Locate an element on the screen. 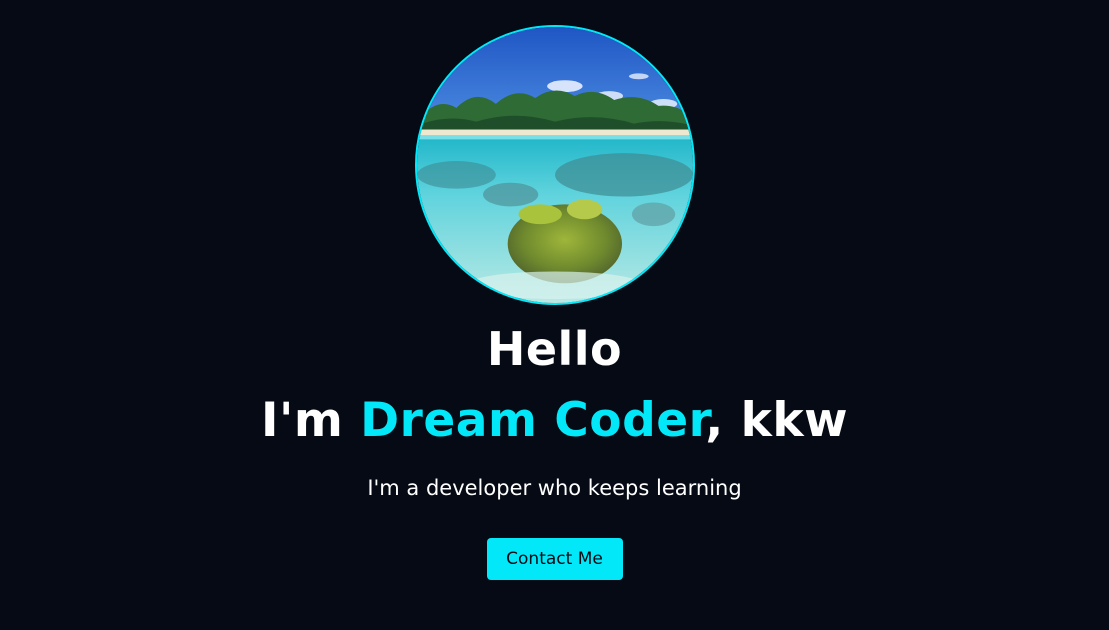  avatar-image is located at coordinates (554, 165).